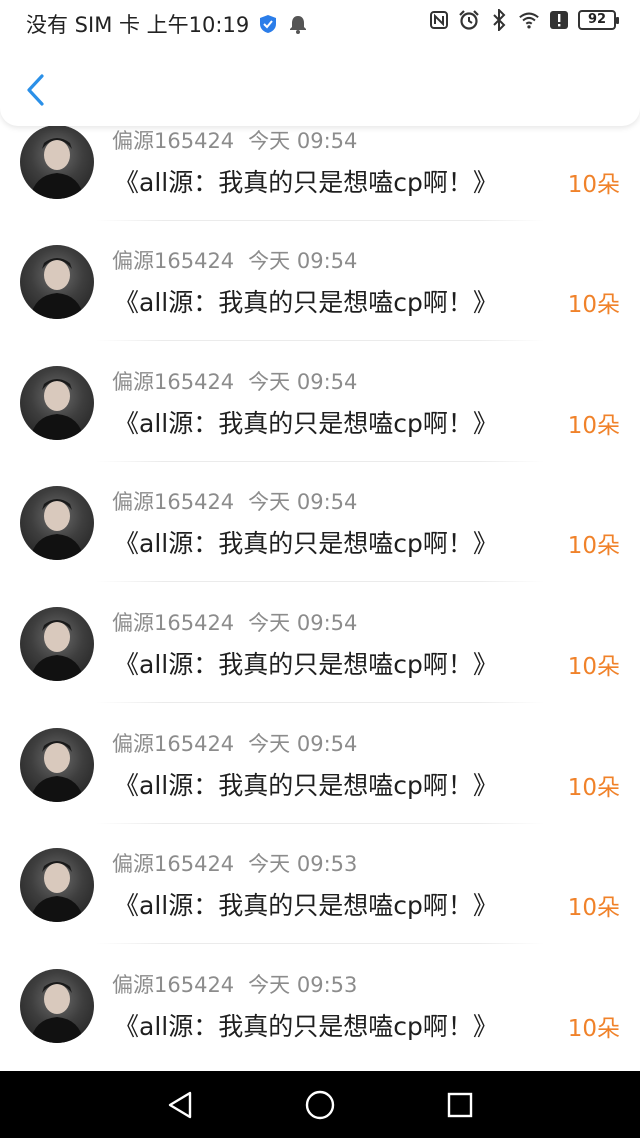  I want to click on status-right: 92, so click(523, 20).